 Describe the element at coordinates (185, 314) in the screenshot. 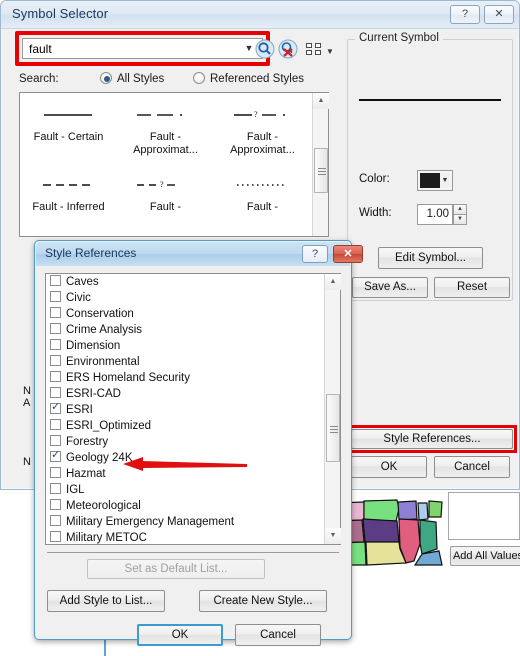

I see `list-item: Conservation` at that location.